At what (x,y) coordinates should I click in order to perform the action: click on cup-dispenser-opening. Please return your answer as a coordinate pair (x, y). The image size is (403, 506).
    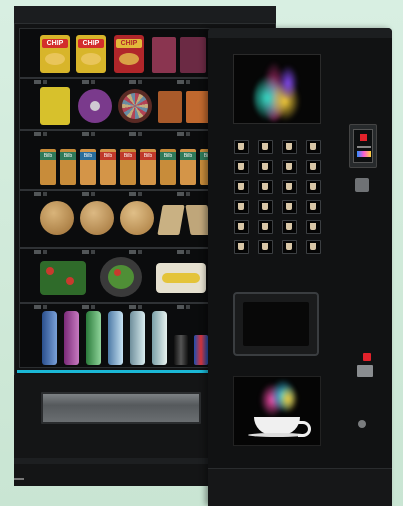
    Looking at the image, I should click on (276, 324).